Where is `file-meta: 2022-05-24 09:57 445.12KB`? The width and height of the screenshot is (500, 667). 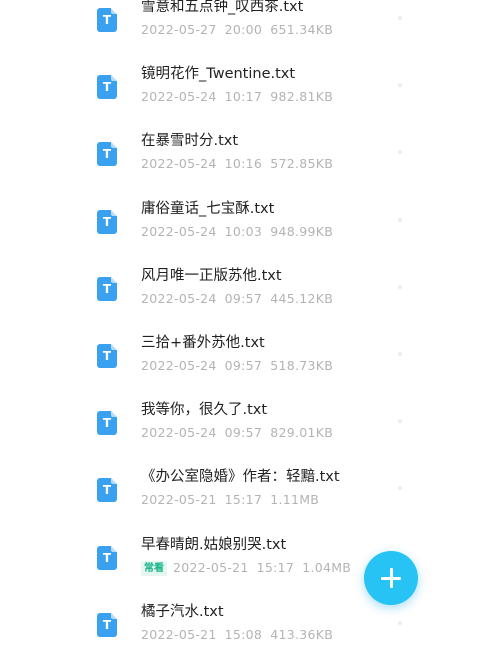
file-meta: 2022-05-24 09:57 445.12KB is located at coordinates (237, 299).